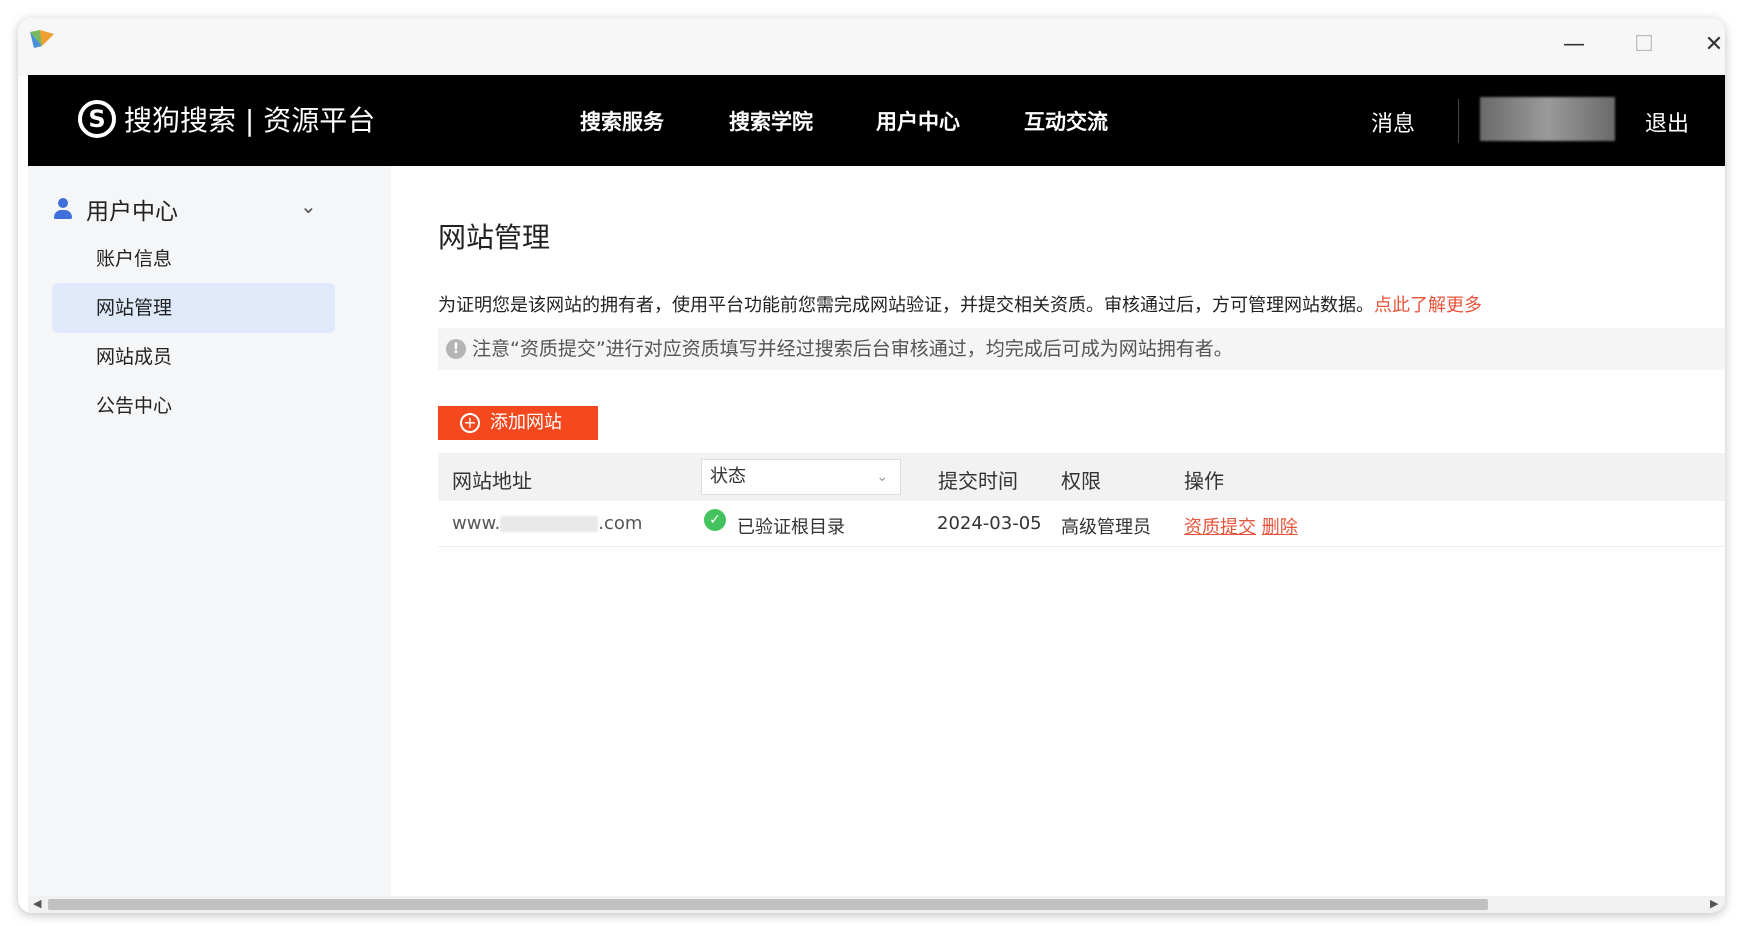 The height and width of the screenshot is (926, 1743). I want to click on site-operations: 资质提交 删除, so click(1241, 526).